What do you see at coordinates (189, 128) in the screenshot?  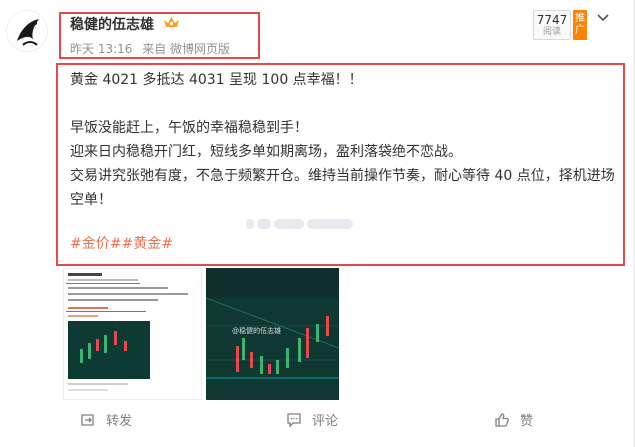 I see `content-line-2: 早饭没能赶上，午饭的幸福稳稳到手！` at bounding box center [189, 128].